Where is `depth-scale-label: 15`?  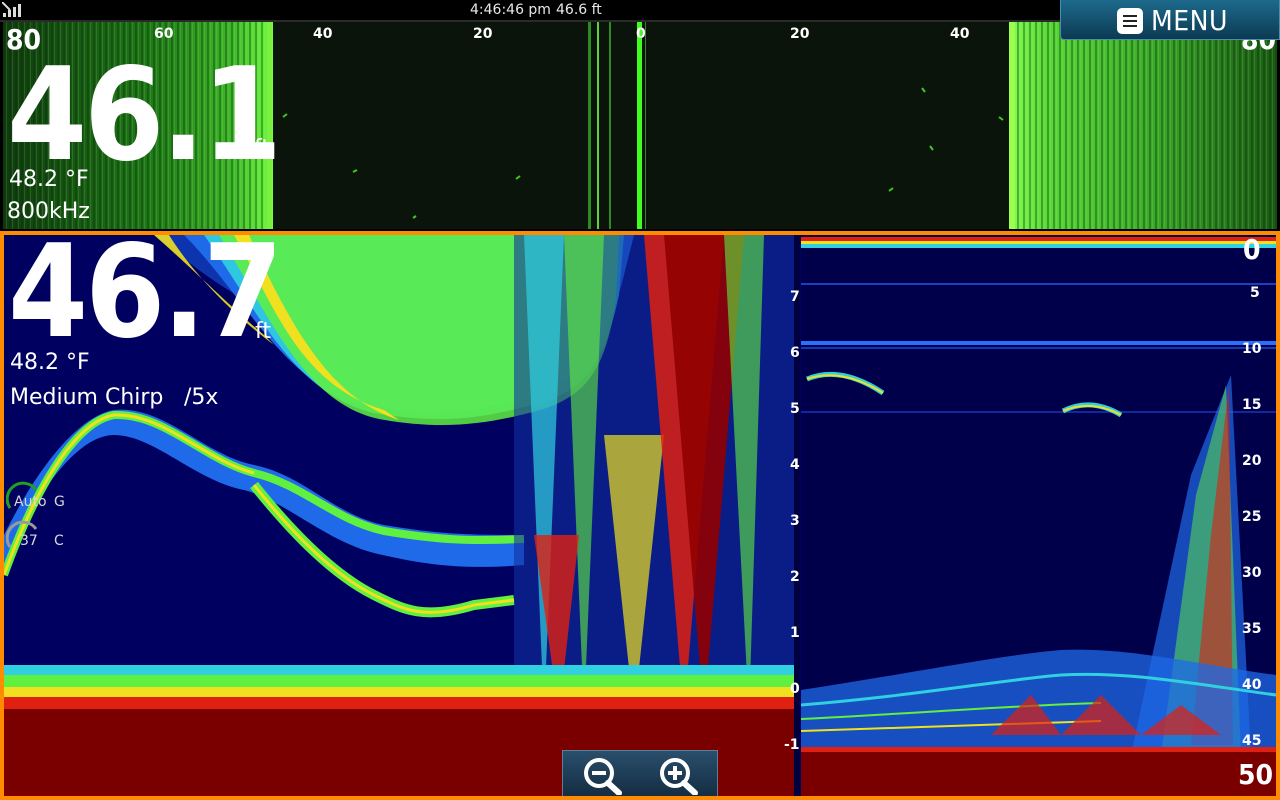
depth-scale-label: 15 is located at coordinates (1252, 405).